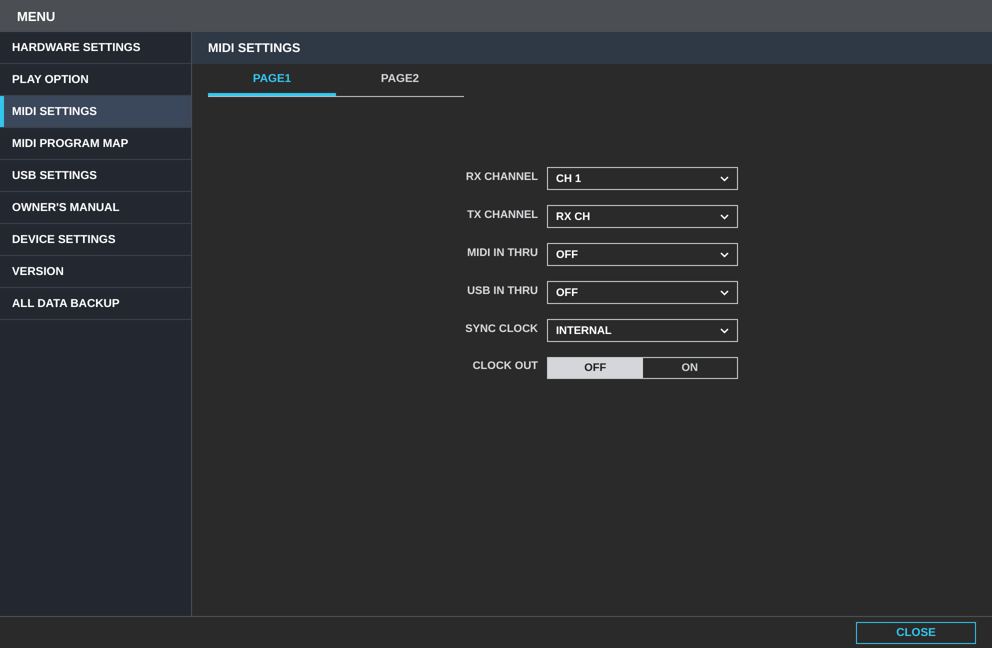  I want to click on setting-label: MIDI IN THRU, so click(502, 252).